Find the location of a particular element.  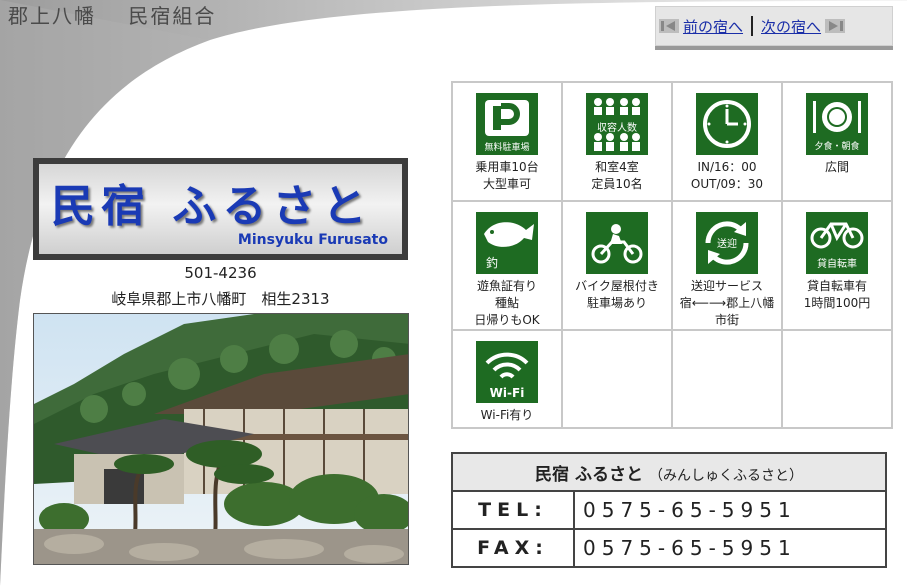

amenity-shuttle-line-2: 宿⟵⟶郡上八幡 is located at coordinates (727, 303).